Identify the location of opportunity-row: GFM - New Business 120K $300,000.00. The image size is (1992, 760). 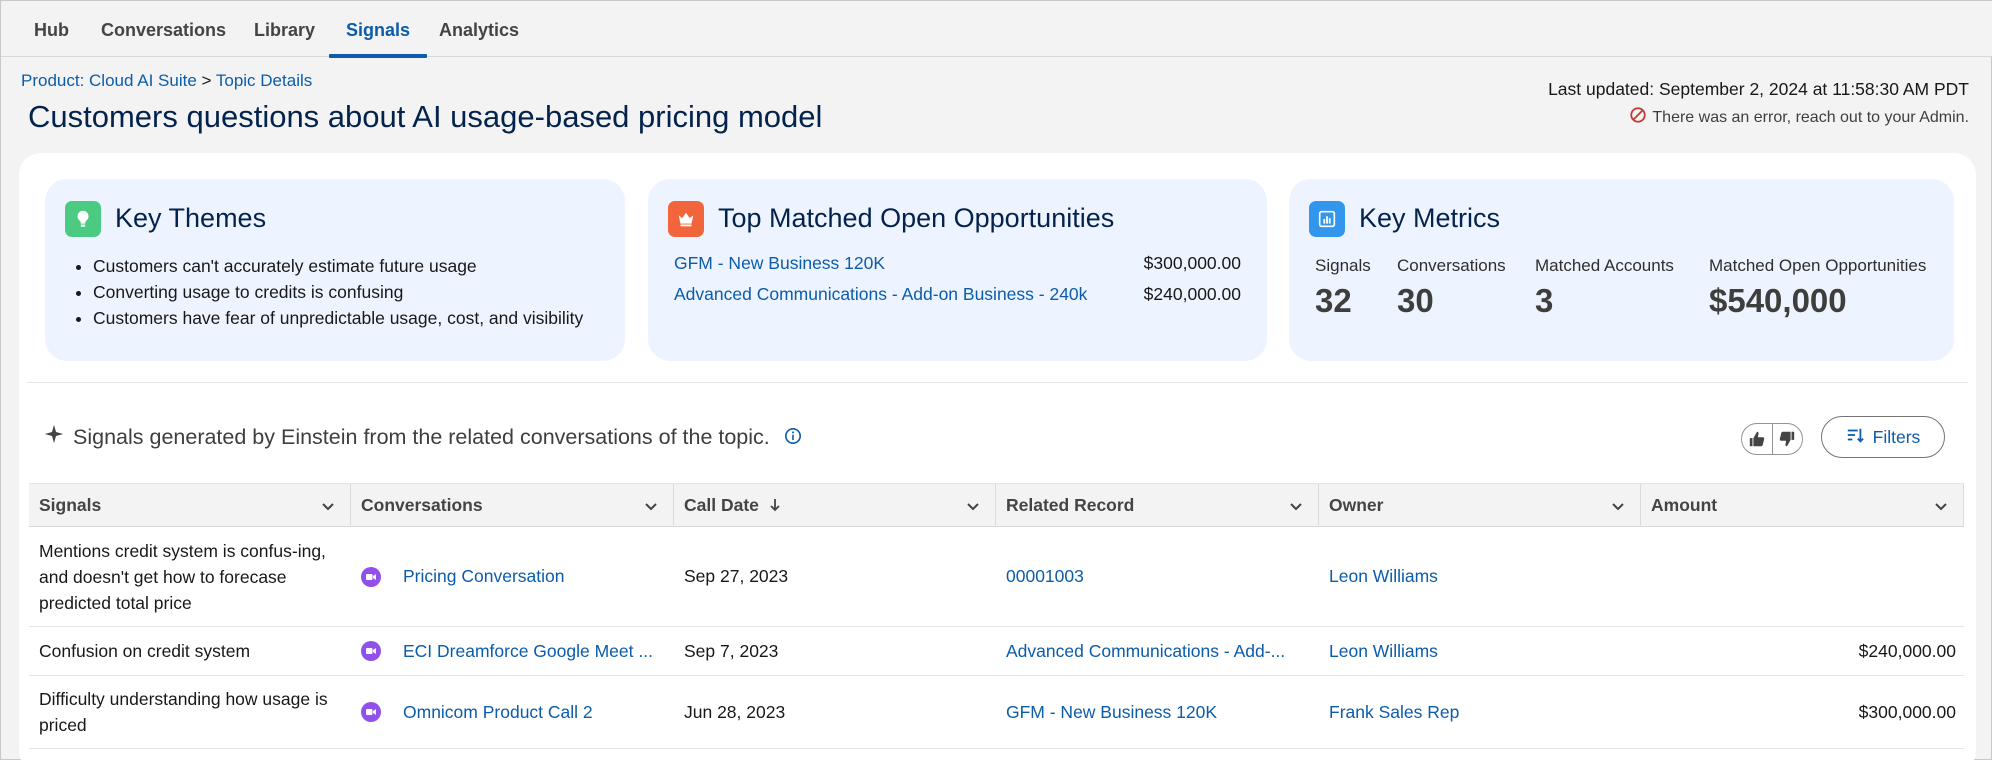
(957, 263).